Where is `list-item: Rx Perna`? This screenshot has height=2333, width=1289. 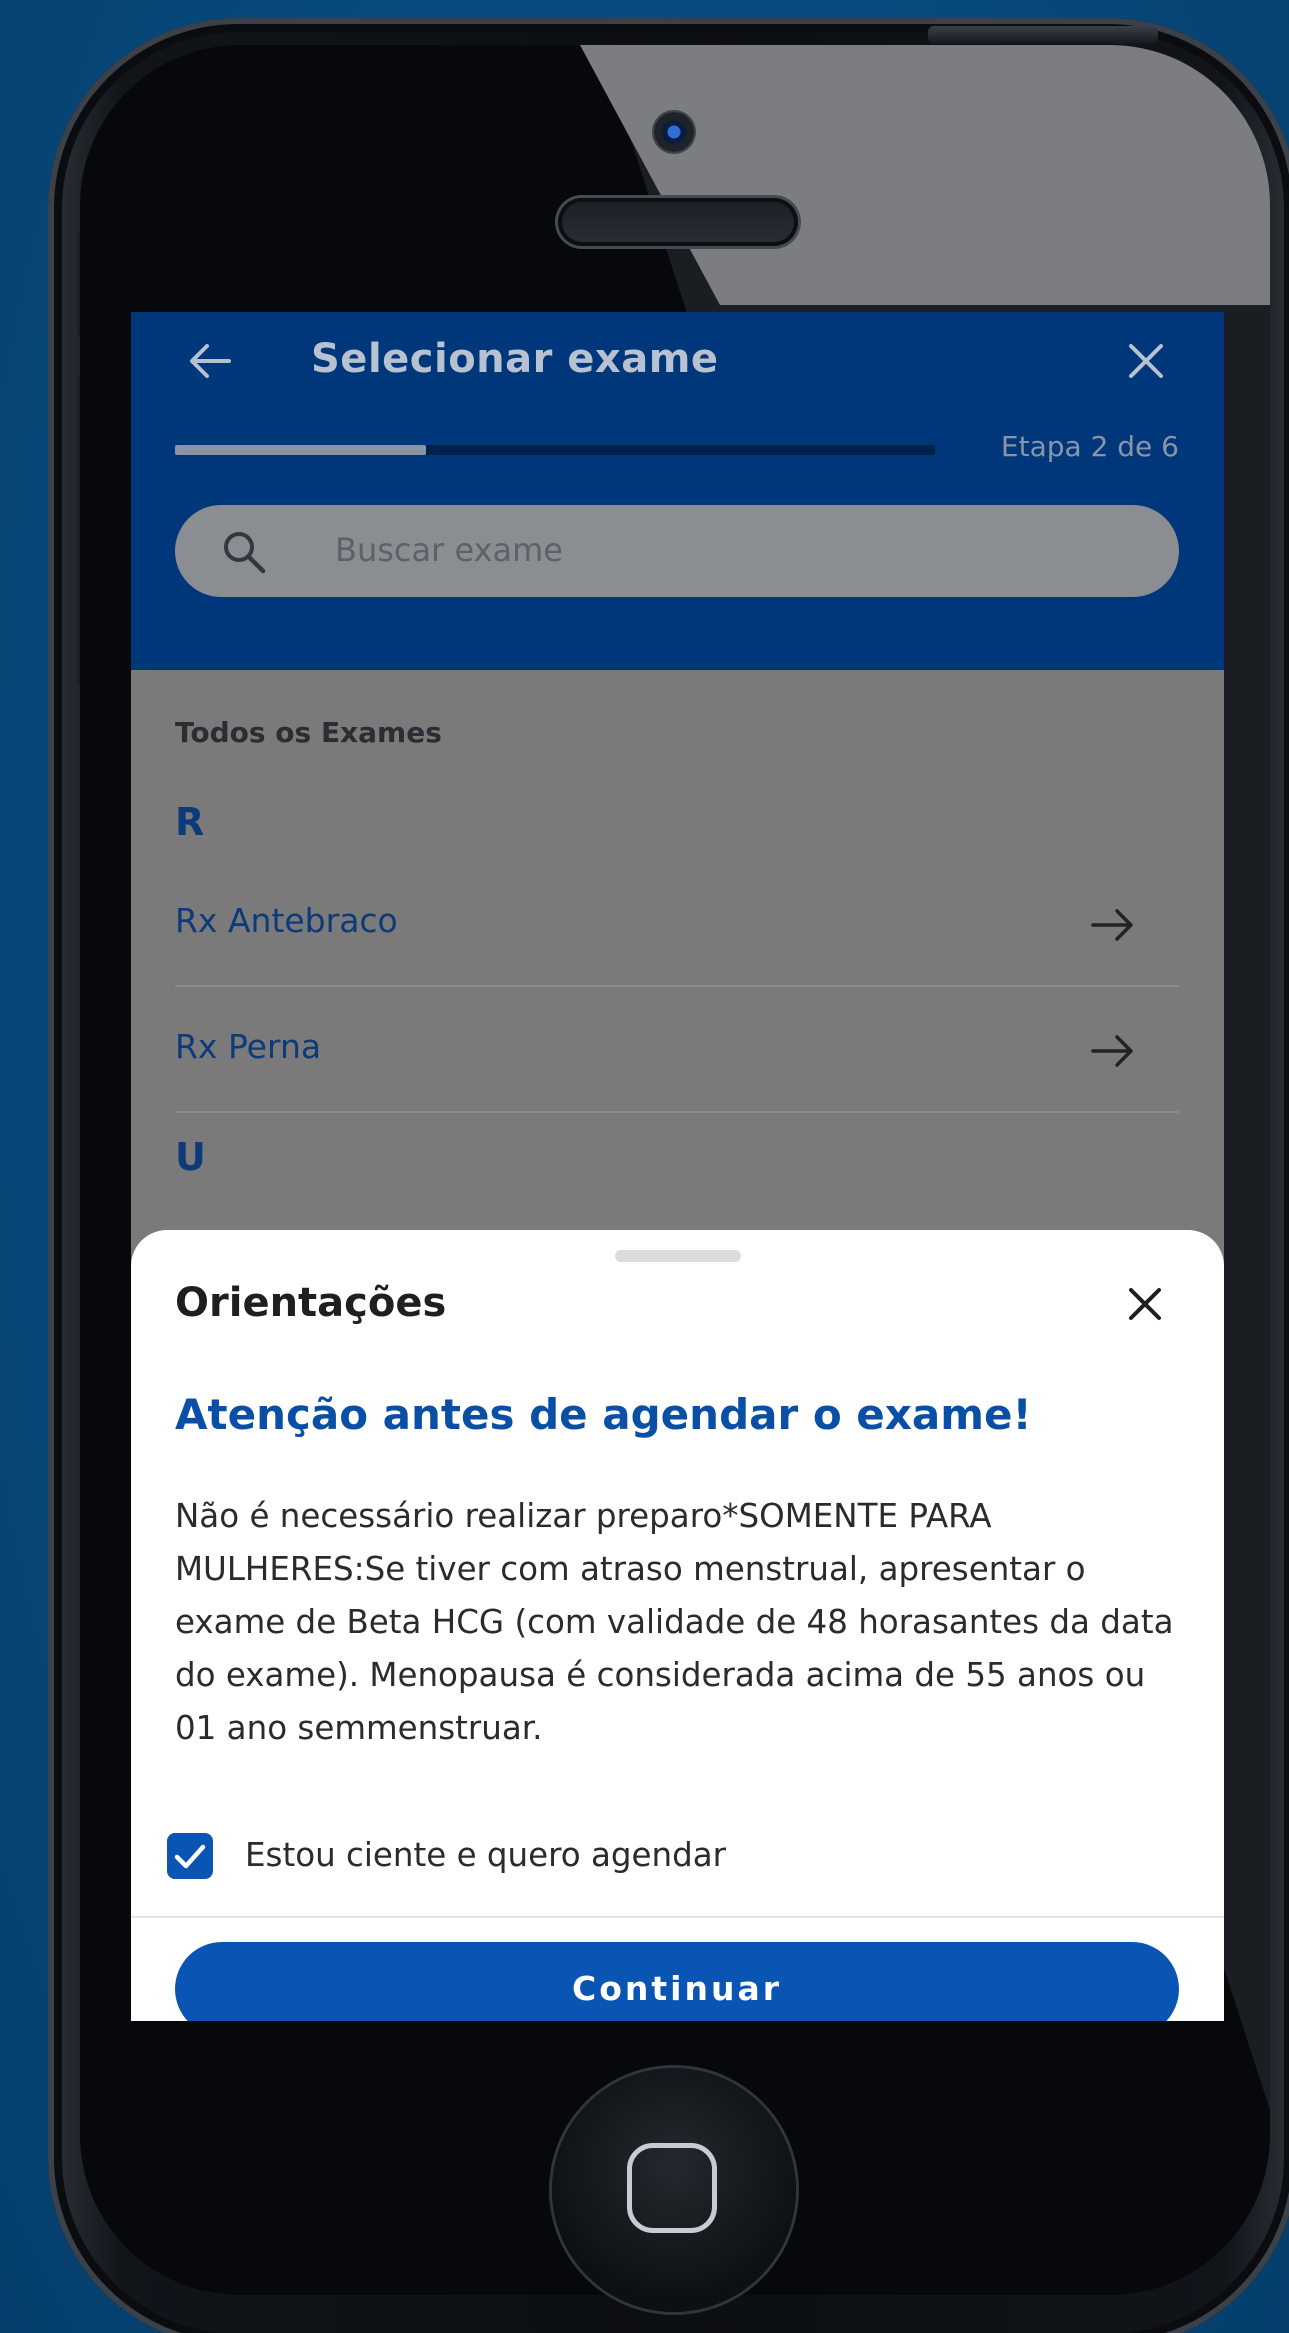 list-item: Rx Perna is located at coordinates (677, 1050).